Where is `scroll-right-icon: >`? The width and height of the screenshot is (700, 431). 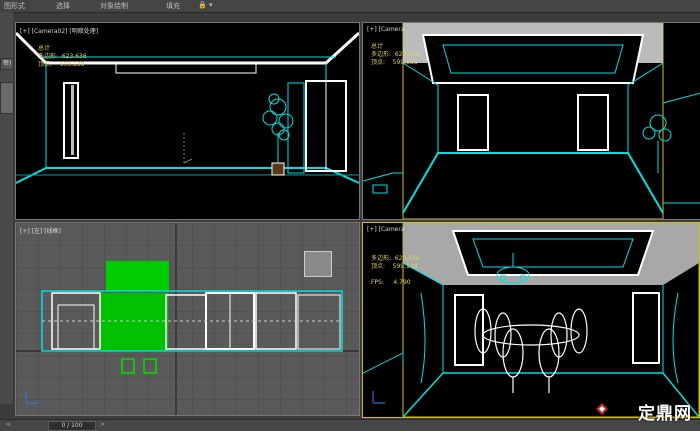
scroll-right-icon: > is located at coordinates (102, 424).